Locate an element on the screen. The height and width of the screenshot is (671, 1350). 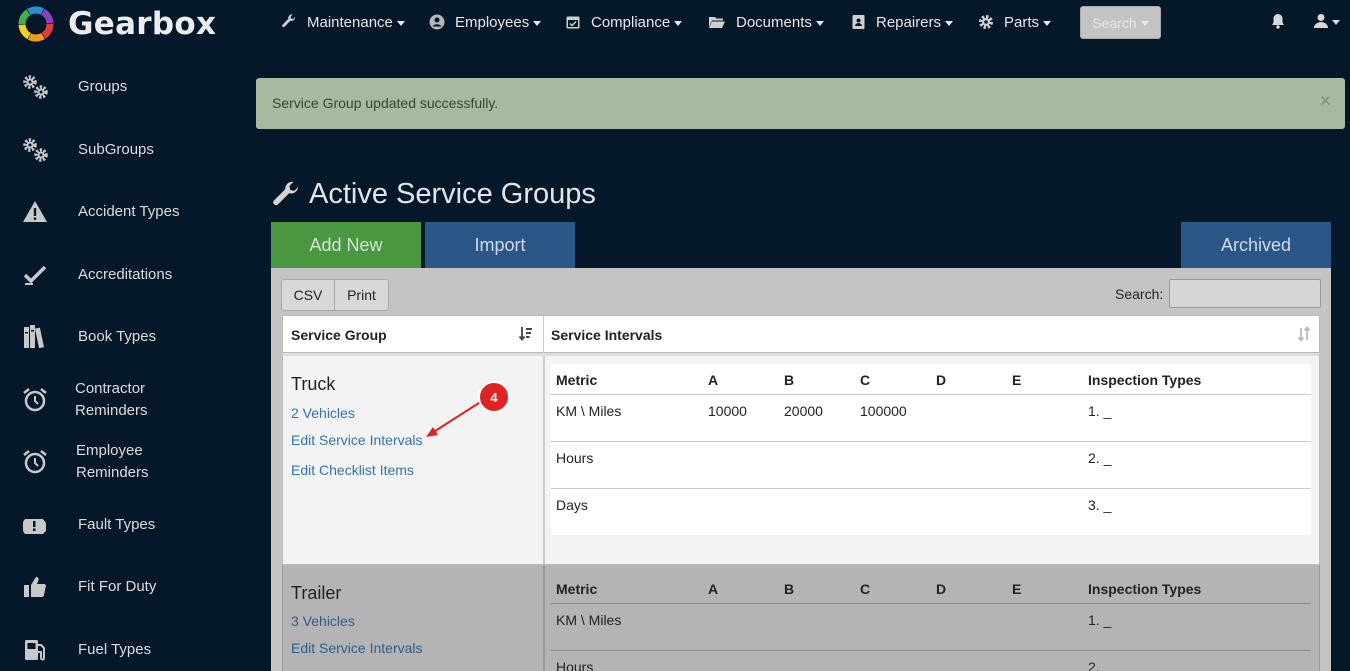
sort-desc-icon is located at coordinates (526, 334).